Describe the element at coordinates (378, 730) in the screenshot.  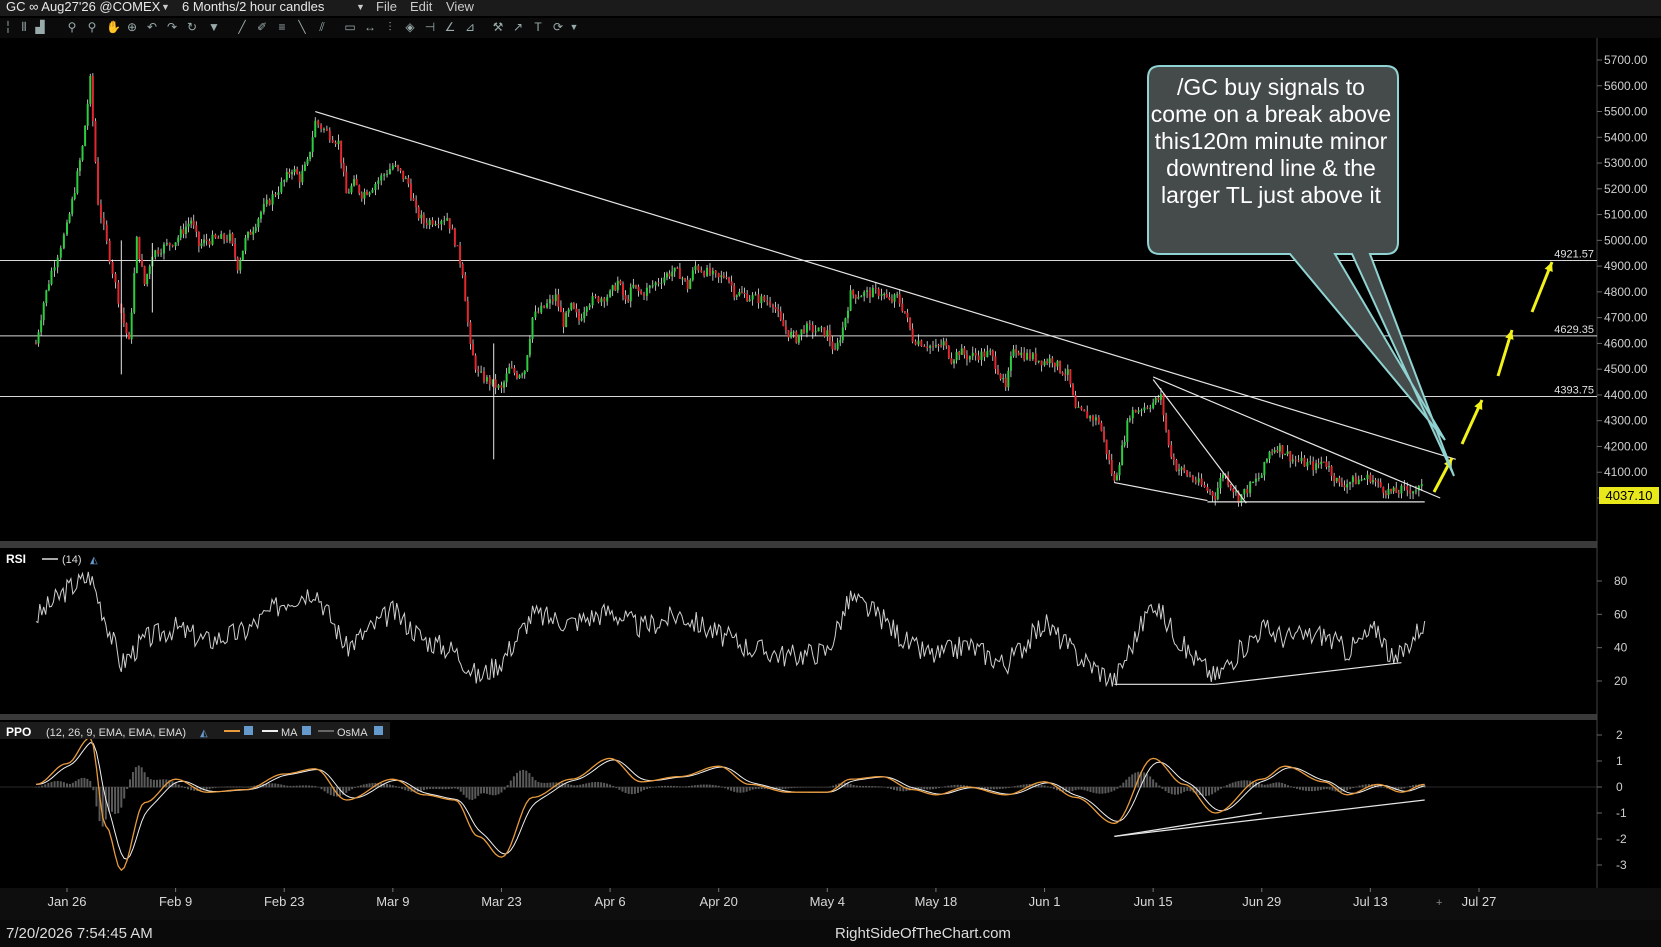
I see `osma-checkbox-icon` at that location.